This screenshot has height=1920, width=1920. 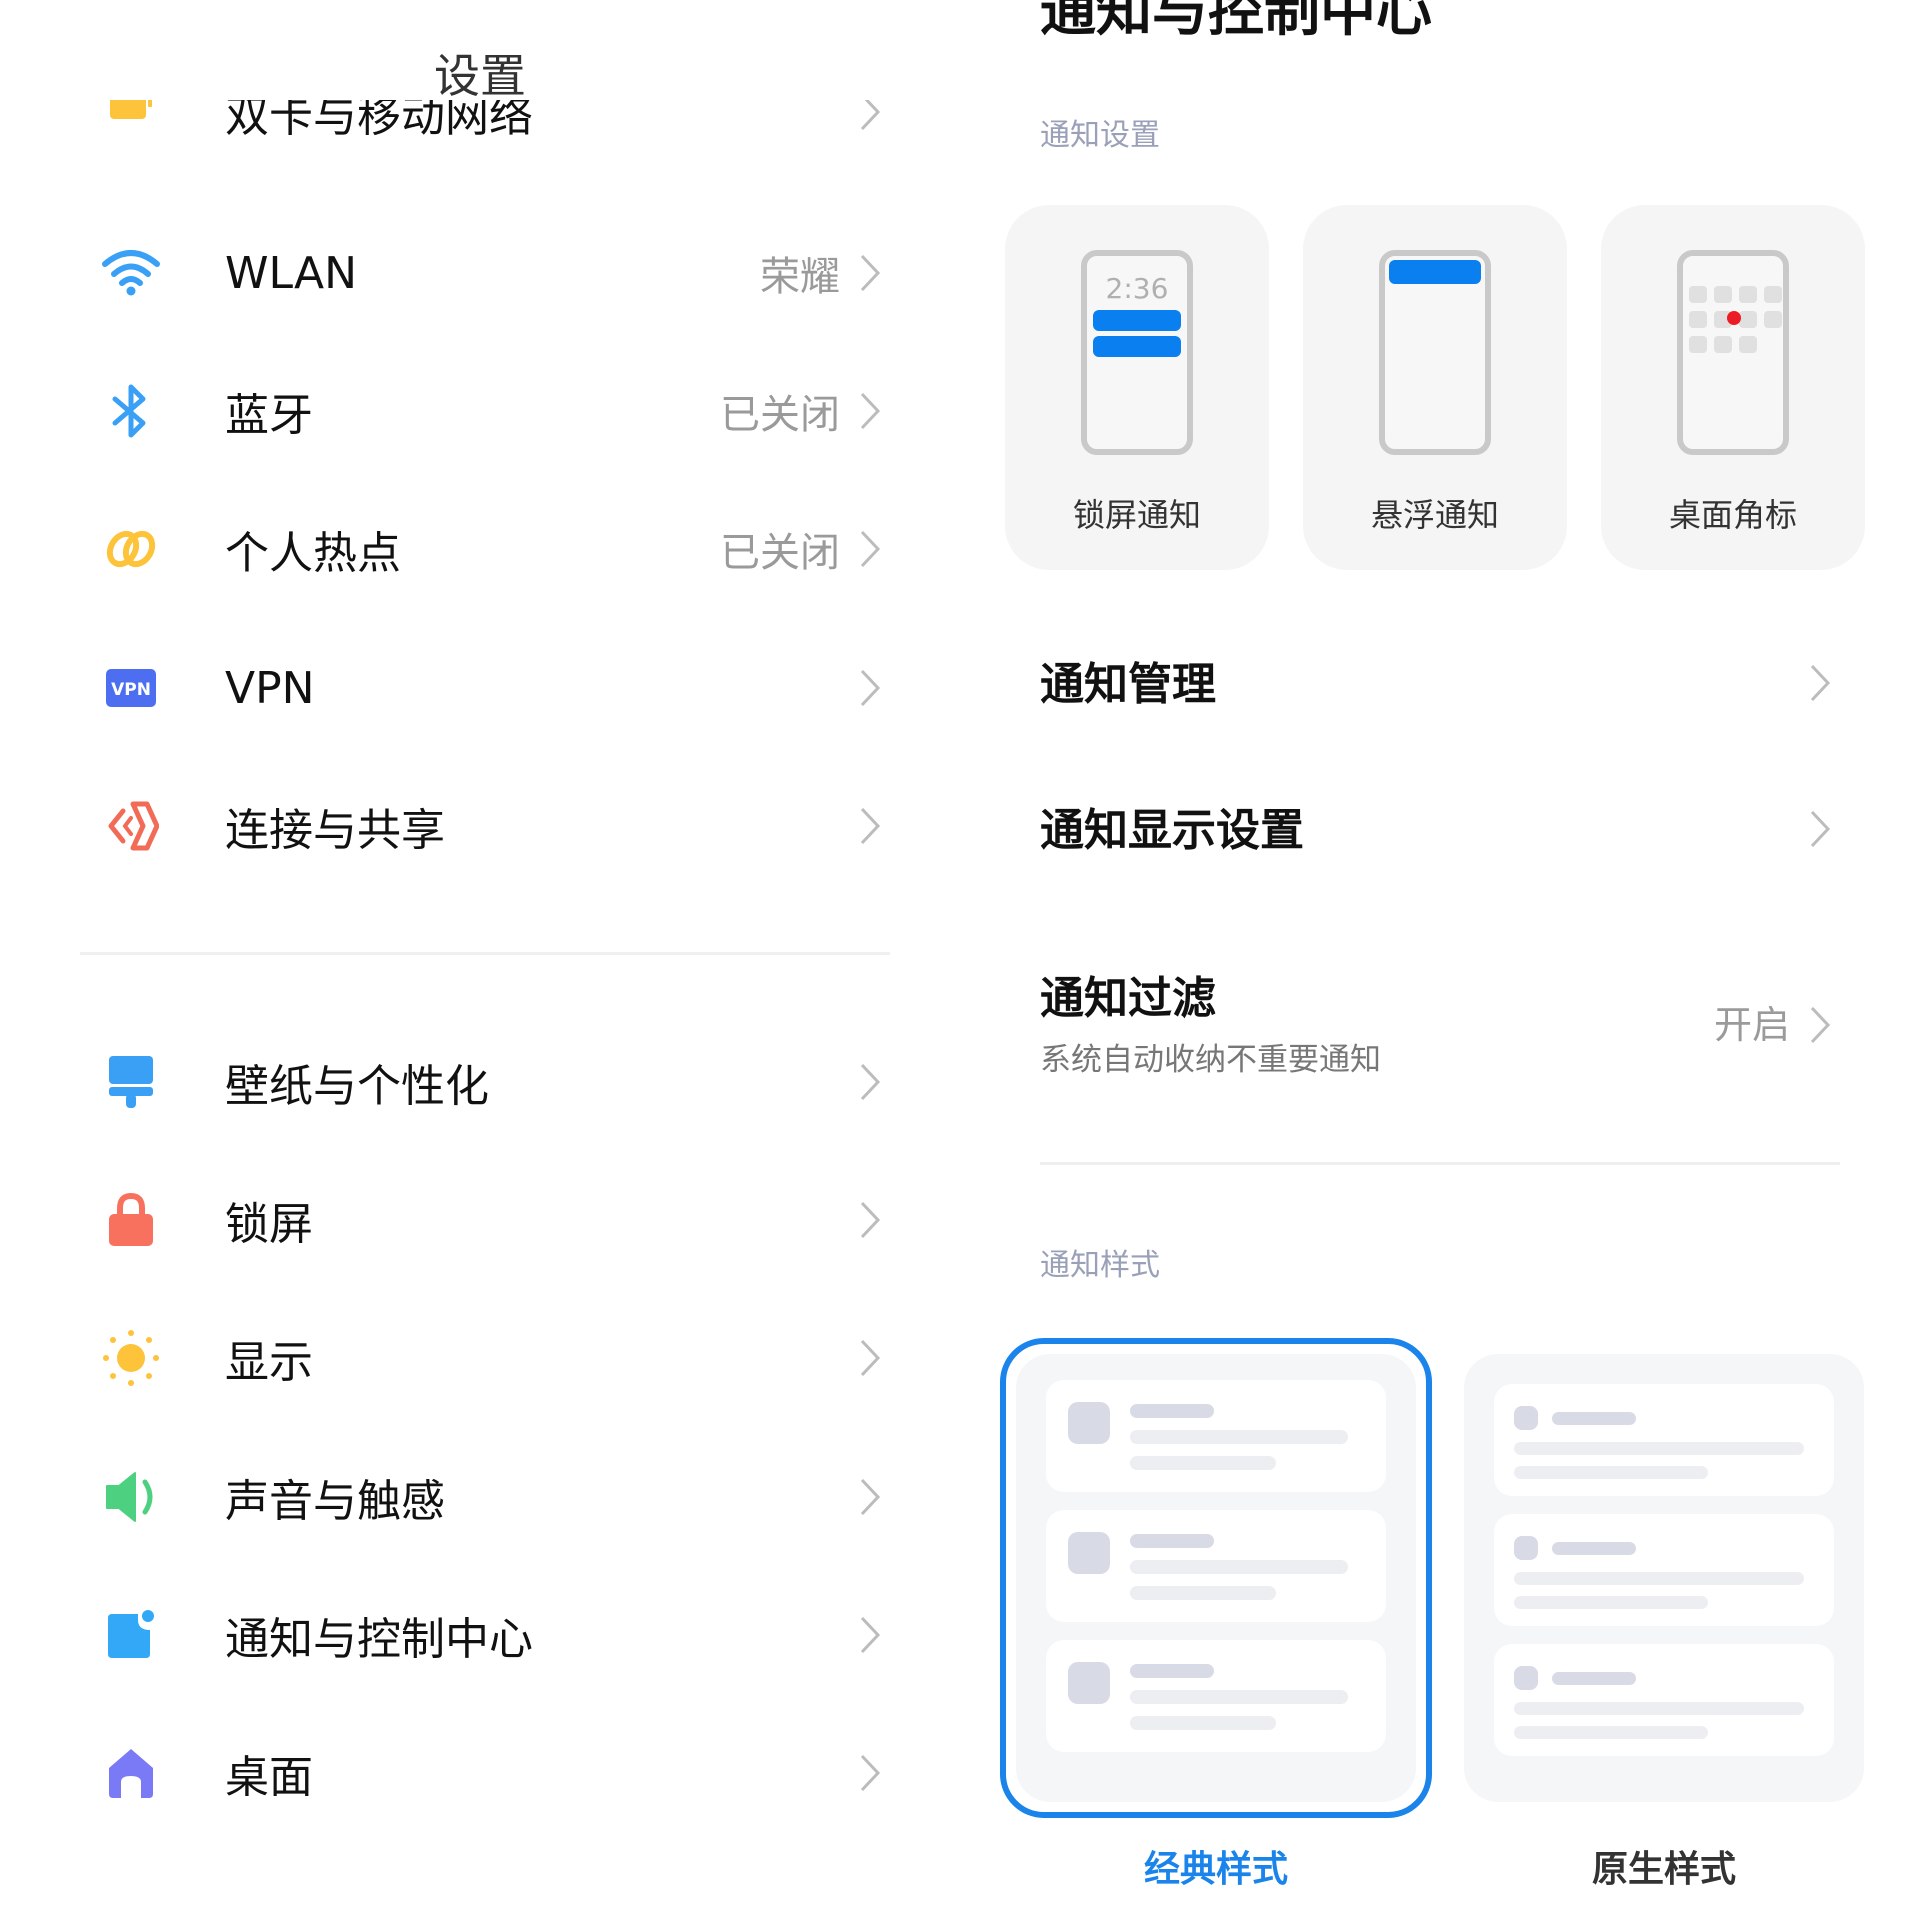 I want to click on settings-item-value: 荣耀, so click(x=800, y=277).